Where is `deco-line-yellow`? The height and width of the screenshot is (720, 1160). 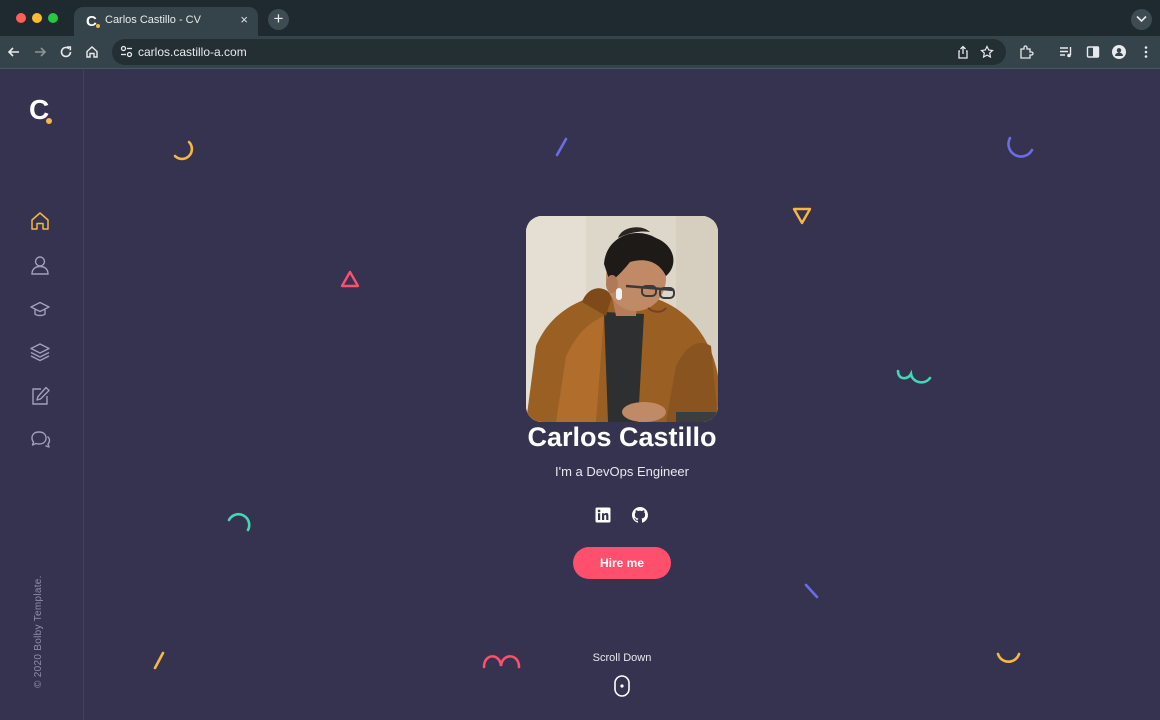 deco-line-yellow is located at coordinates (159, 660).